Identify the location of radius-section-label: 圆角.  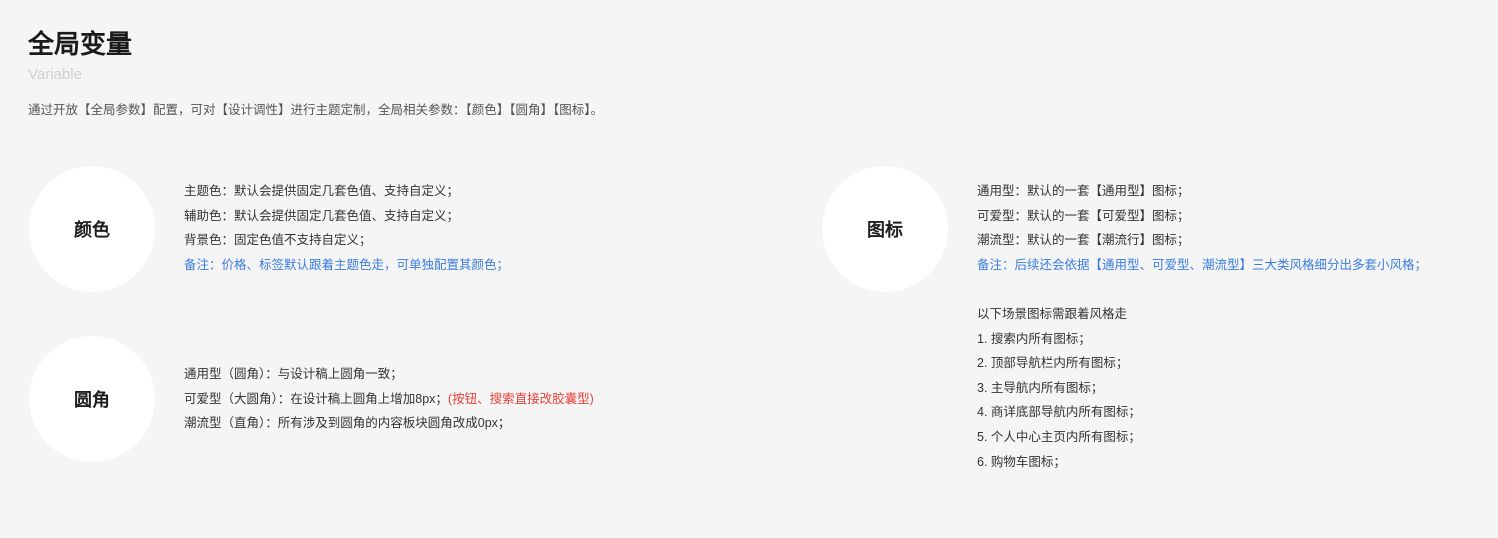
(92, 400).